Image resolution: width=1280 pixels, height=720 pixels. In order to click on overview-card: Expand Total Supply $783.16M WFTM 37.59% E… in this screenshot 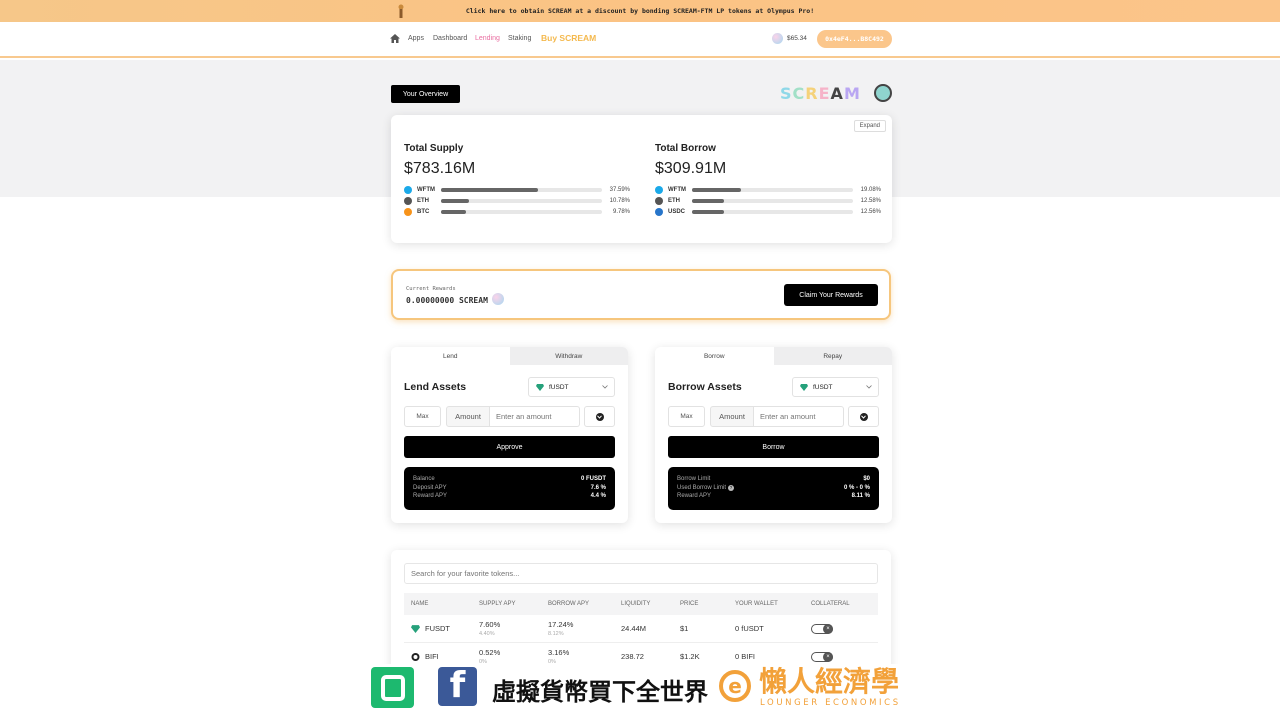, I will do `click(641, 179)`.